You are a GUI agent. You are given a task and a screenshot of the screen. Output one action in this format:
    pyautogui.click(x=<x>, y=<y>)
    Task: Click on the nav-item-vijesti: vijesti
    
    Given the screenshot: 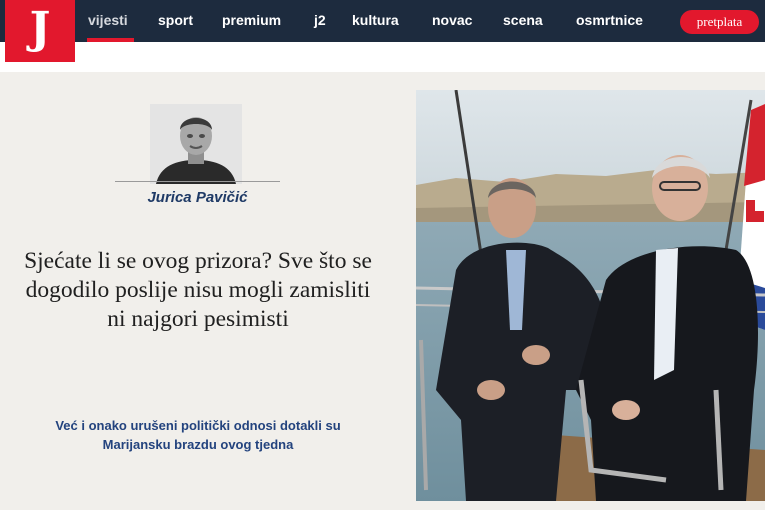 What is the action you would take?
    pyautogui.click(x=108, y=20)
    